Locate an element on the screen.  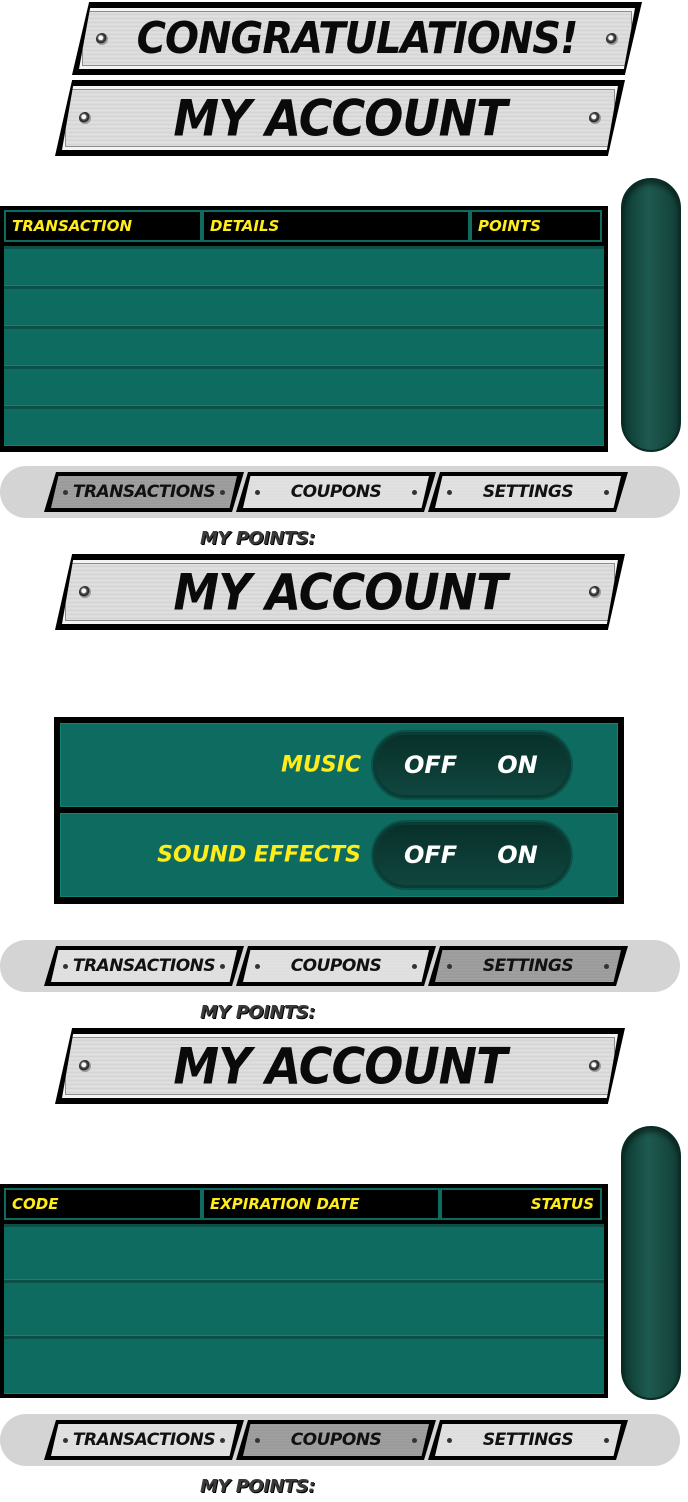
sound-effects-on: ON is located at coordinates (517, 855).